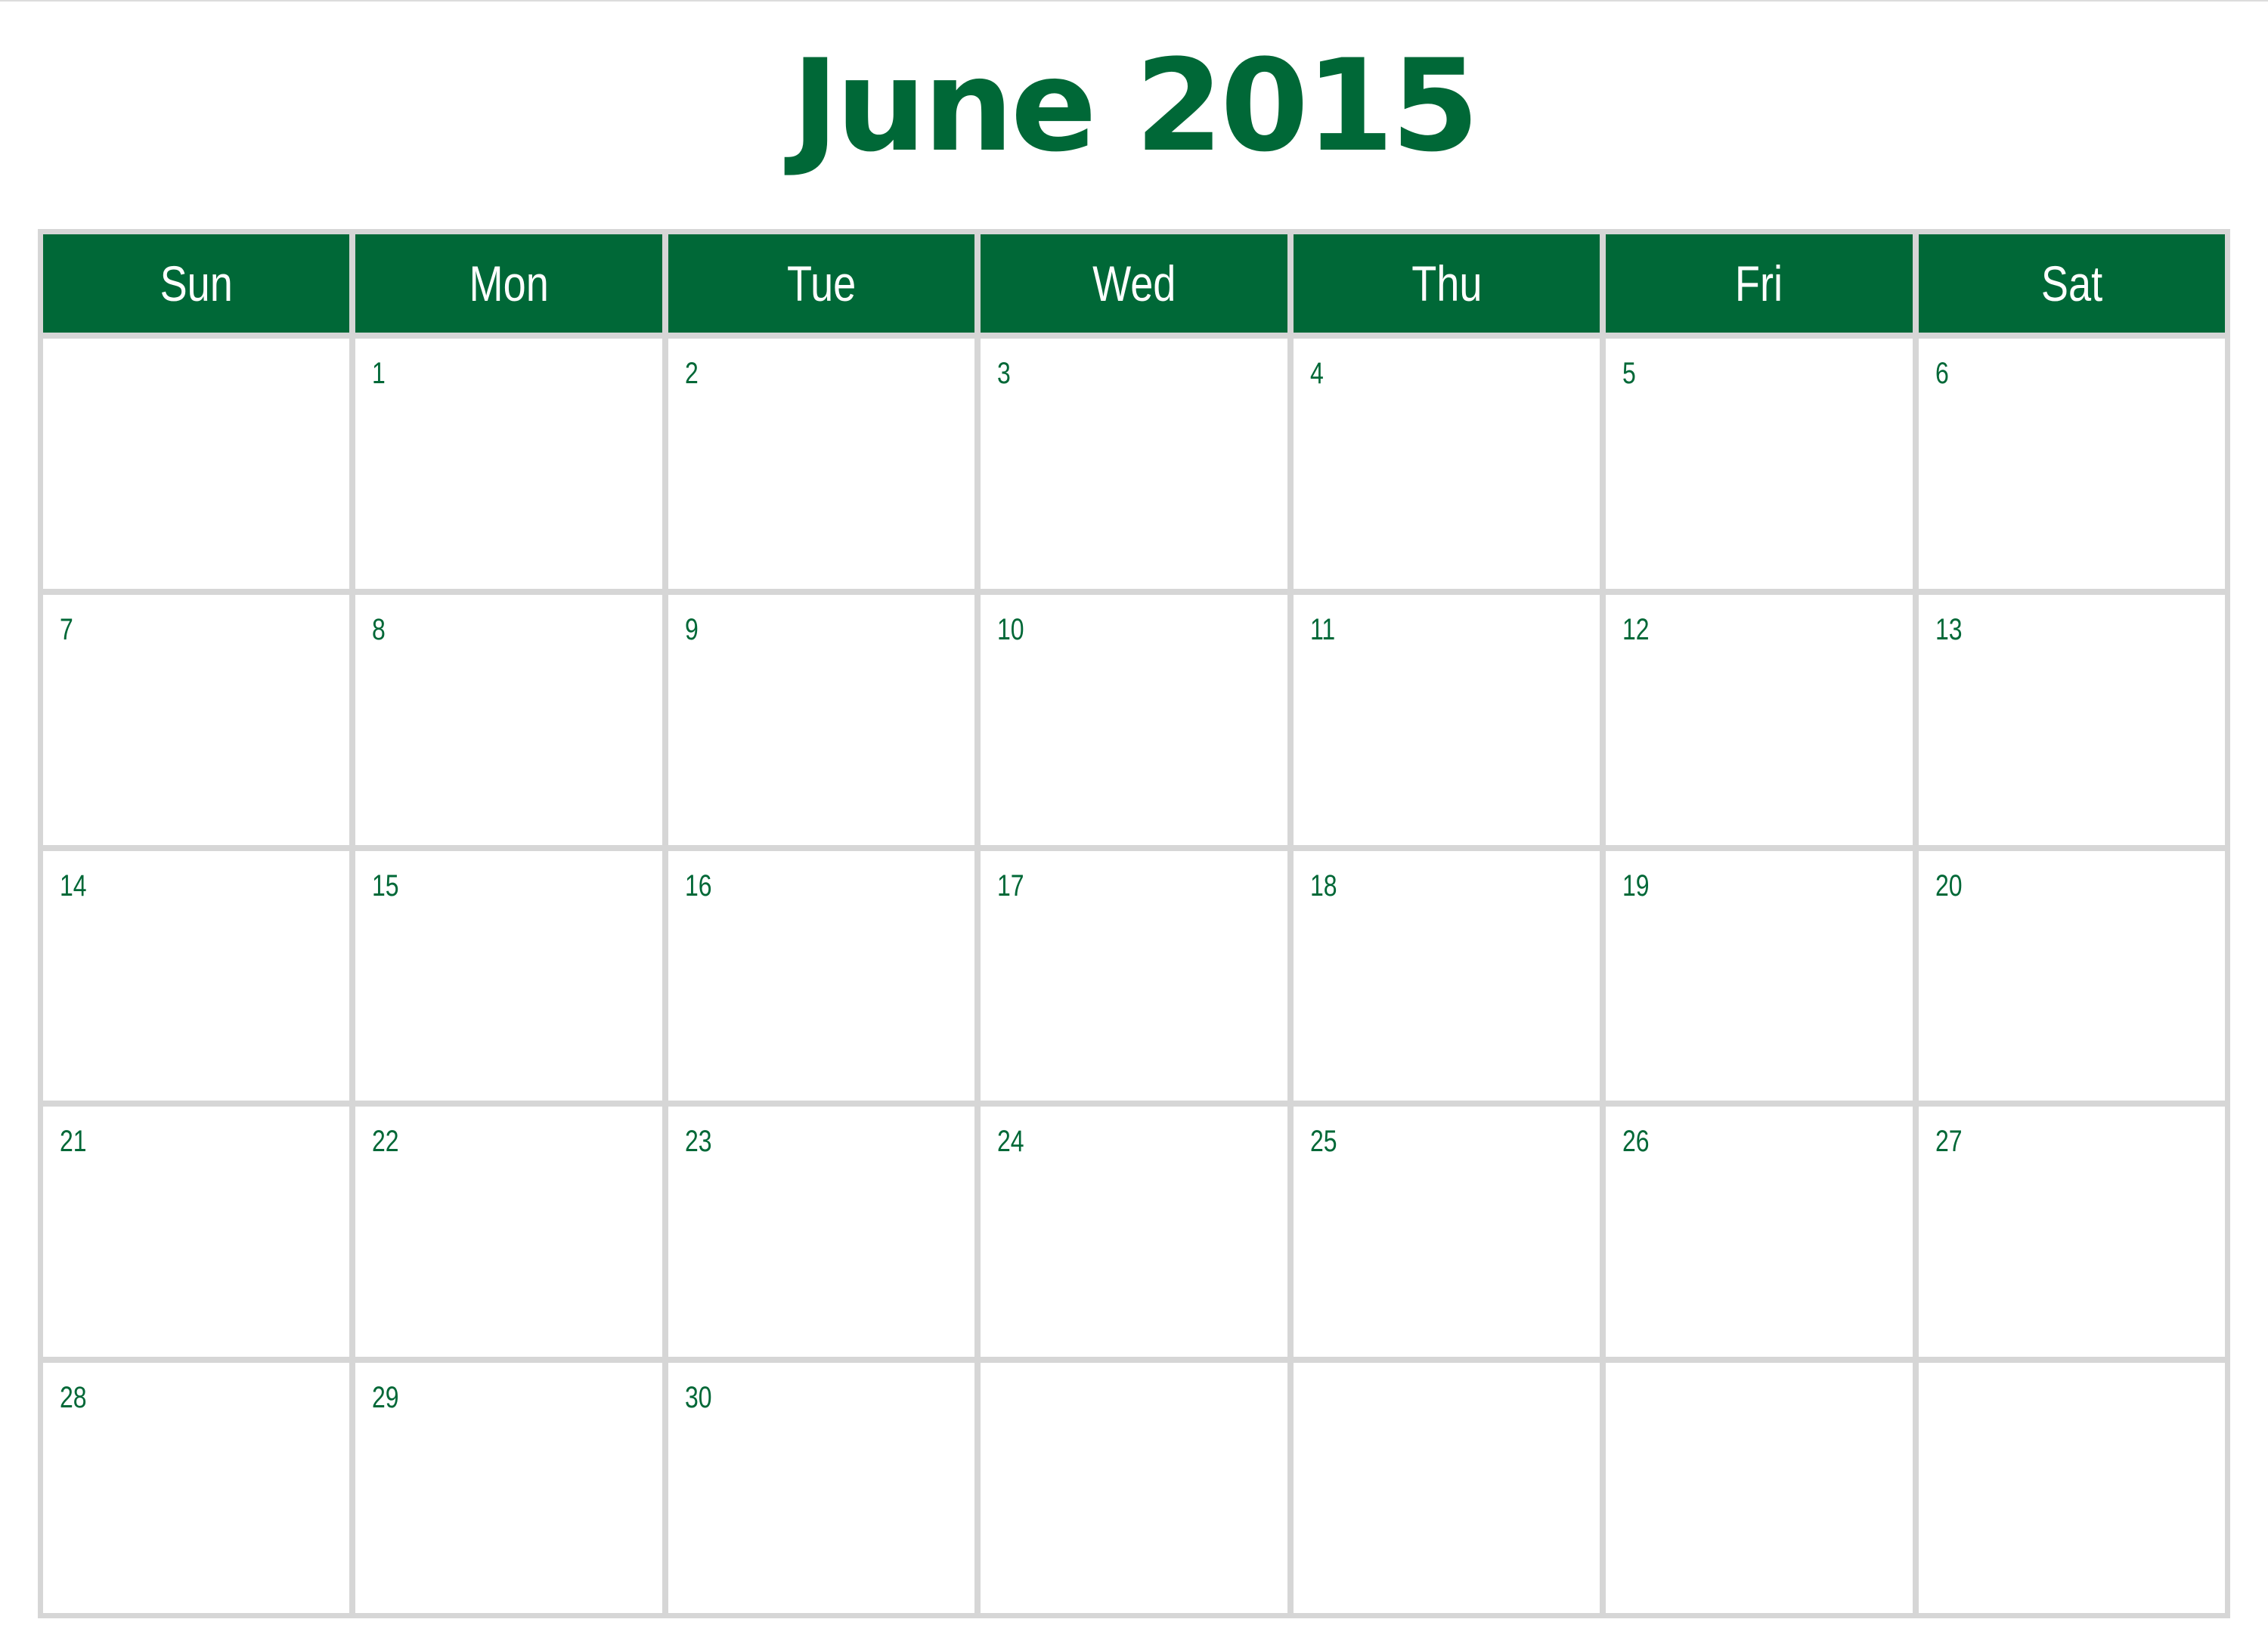 Image resolution: width=2268 pixels, height=1644 pixels. What do you see at coordinates (386, 1142) in the screenshot?
I see `day-number: 22` at bounding box center [386, 1142].